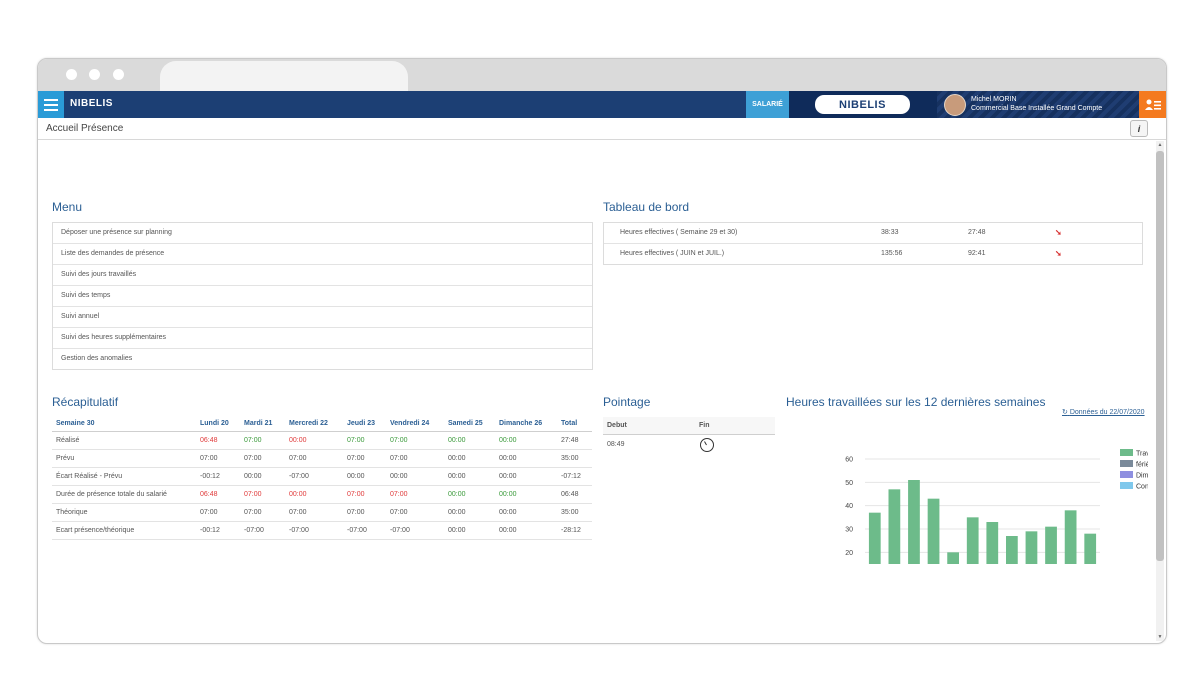  What do you see at coordinates (955, 105) in the screenshot?
I see `avatar` at bounding box center [955, 105].